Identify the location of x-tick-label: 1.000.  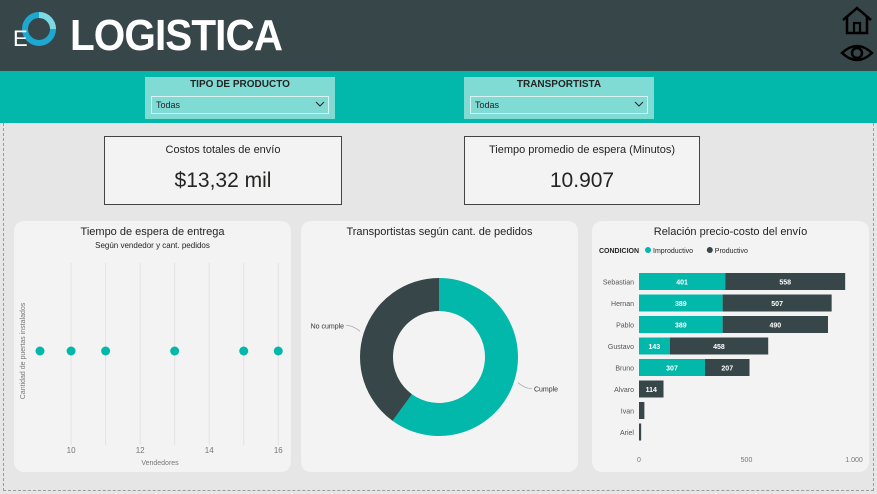
(854, 460).